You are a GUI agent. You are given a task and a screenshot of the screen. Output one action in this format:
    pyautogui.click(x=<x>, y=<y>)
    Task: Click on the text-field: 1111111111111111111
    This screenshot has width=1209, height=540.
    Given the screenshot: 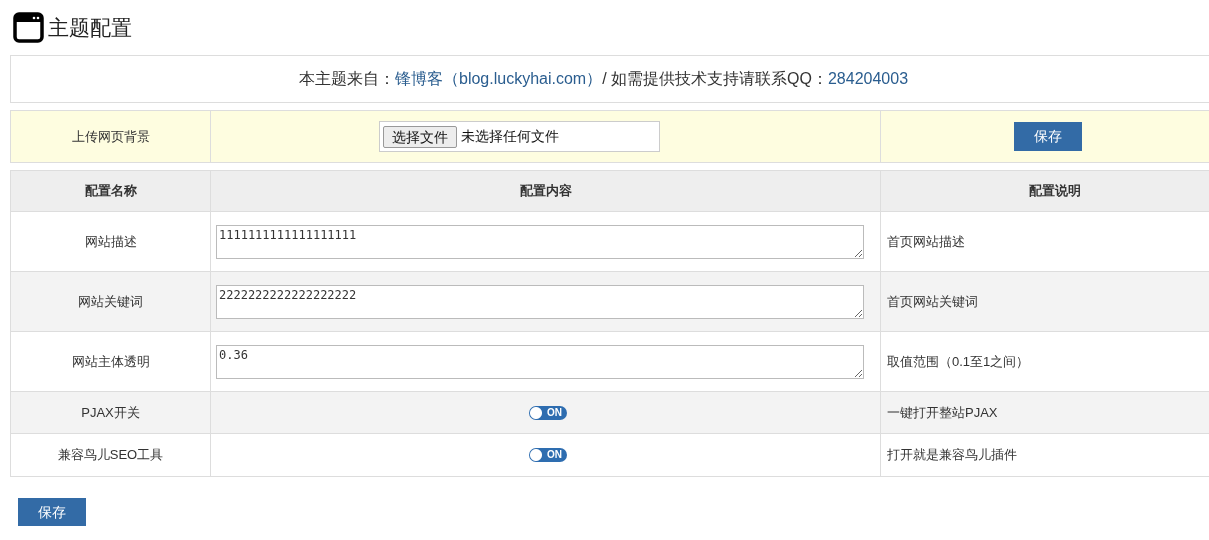 What is the action you would take?
    pyautogui.click(x=540, y=241)
    